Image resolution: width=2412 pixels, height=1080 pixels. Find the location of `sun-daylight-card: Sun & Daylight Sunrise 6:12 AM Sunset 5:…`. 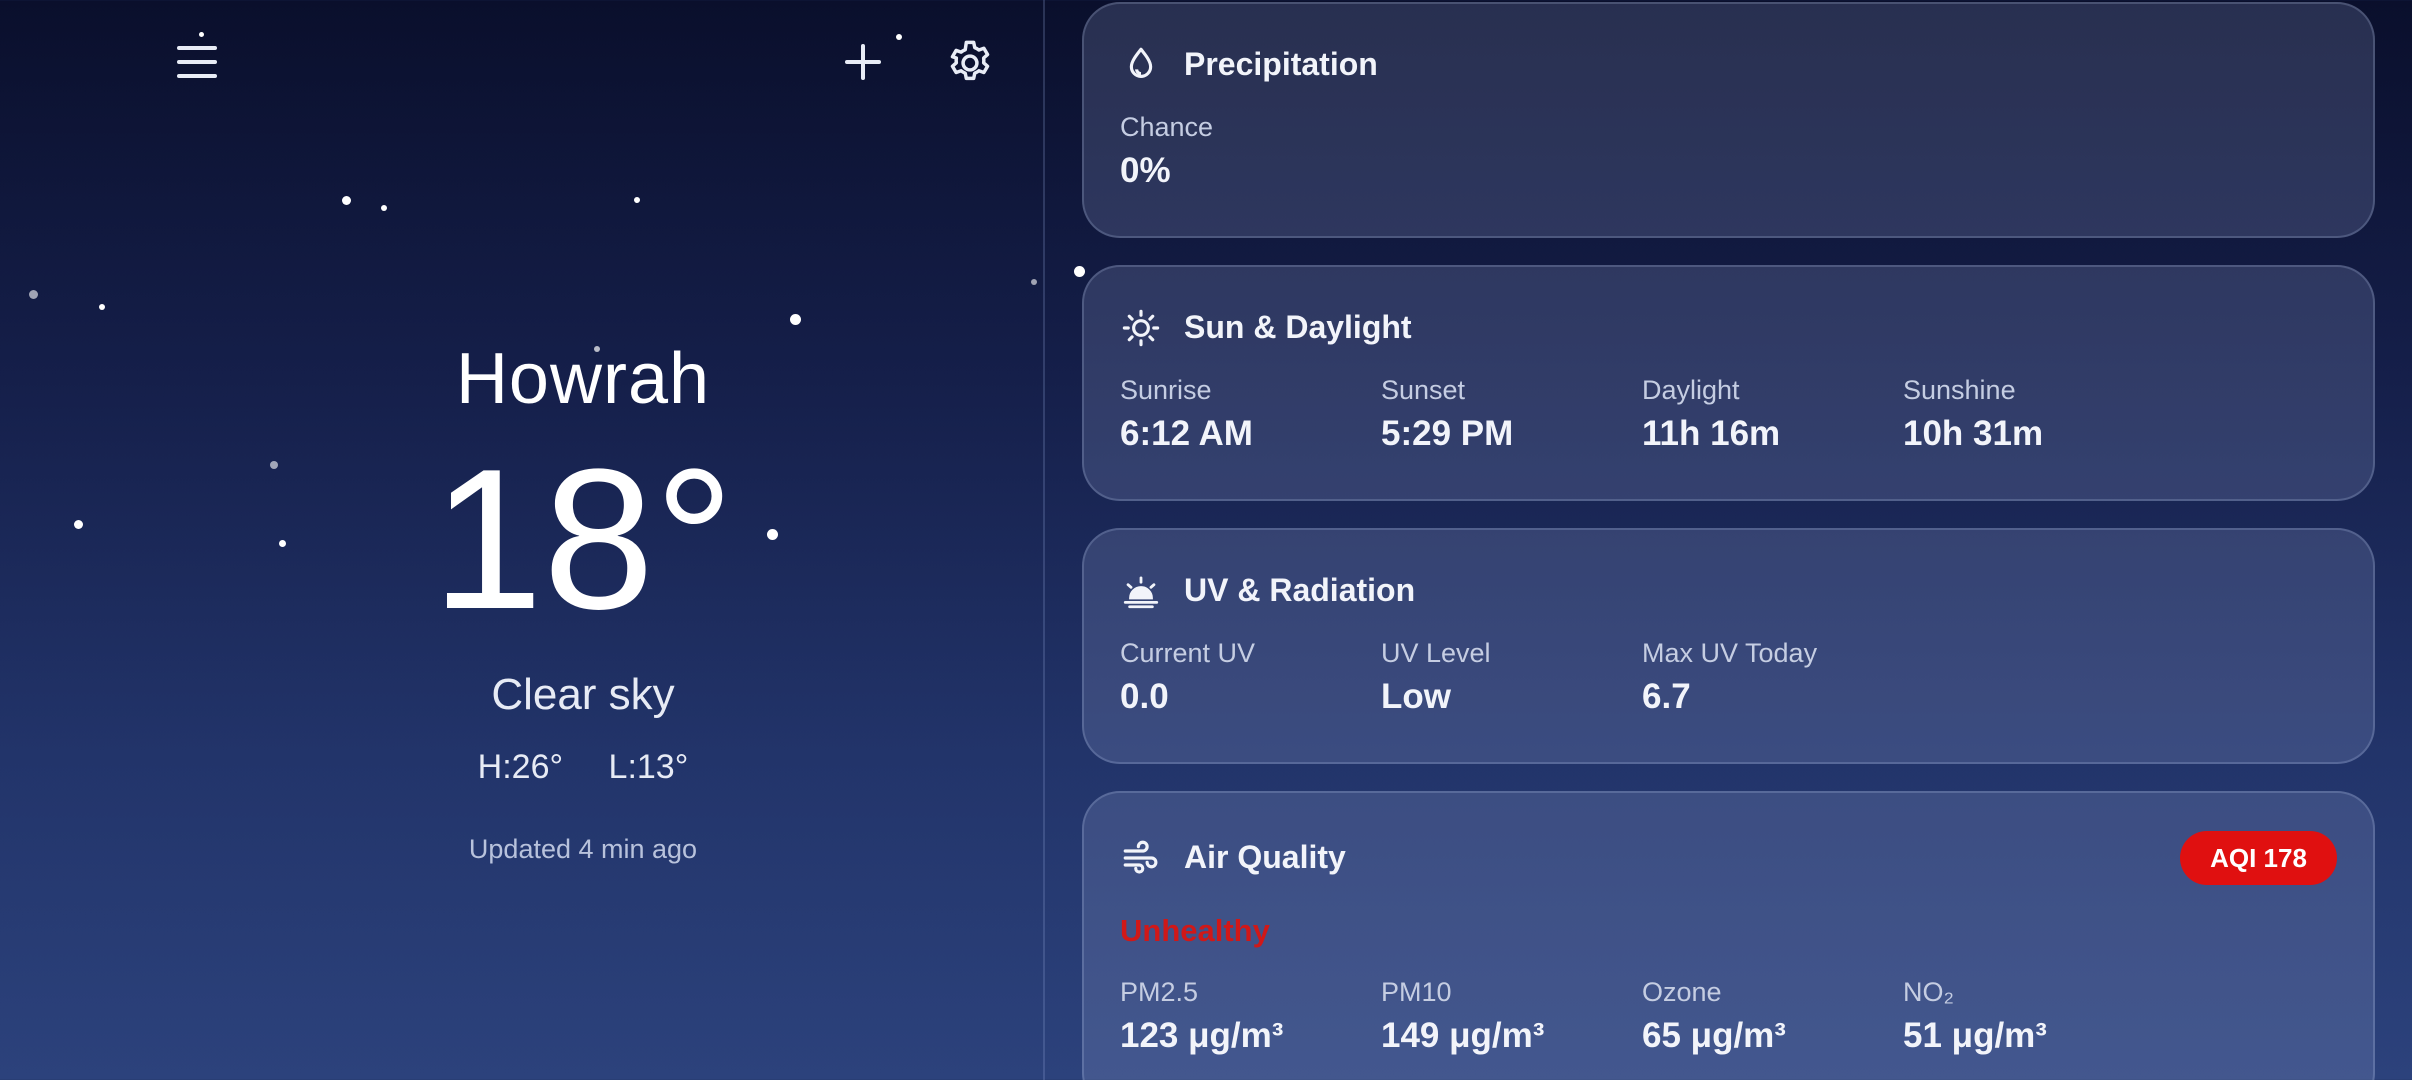

sun-daylight-card: Sun & Daylight Sunrise 6:12 AM Sunset 5:… is located at coordinates (1728, 383).